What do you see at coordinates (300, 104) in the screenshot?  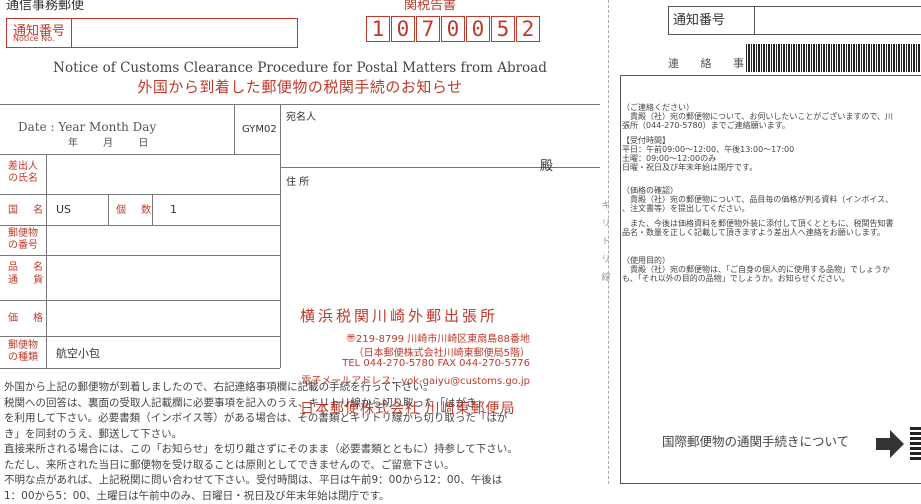 I see `form-top-border` at bounding box center [300, 104].